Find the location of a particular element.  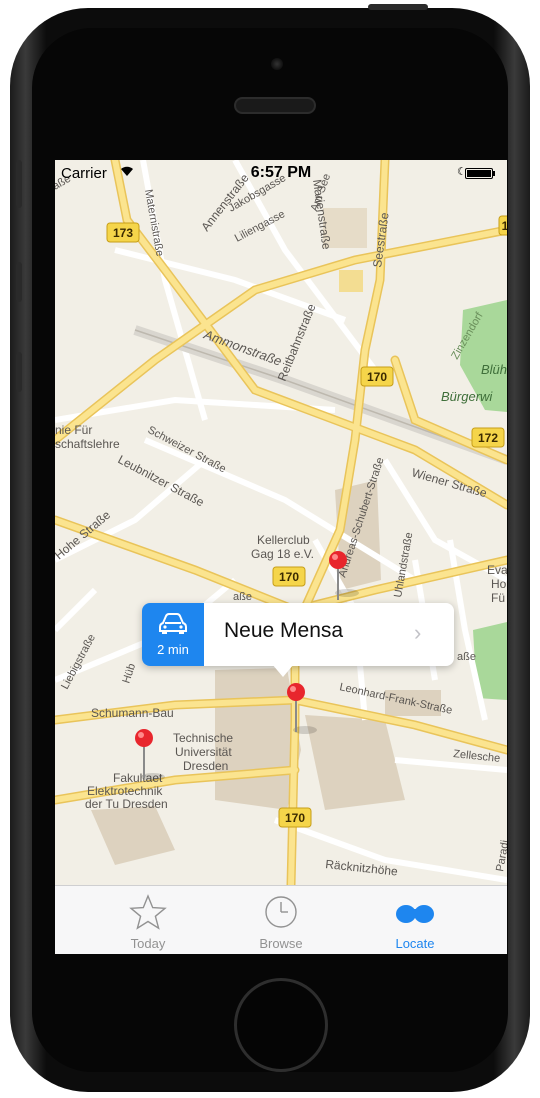

front-camera is located at coordinates (277, 64).